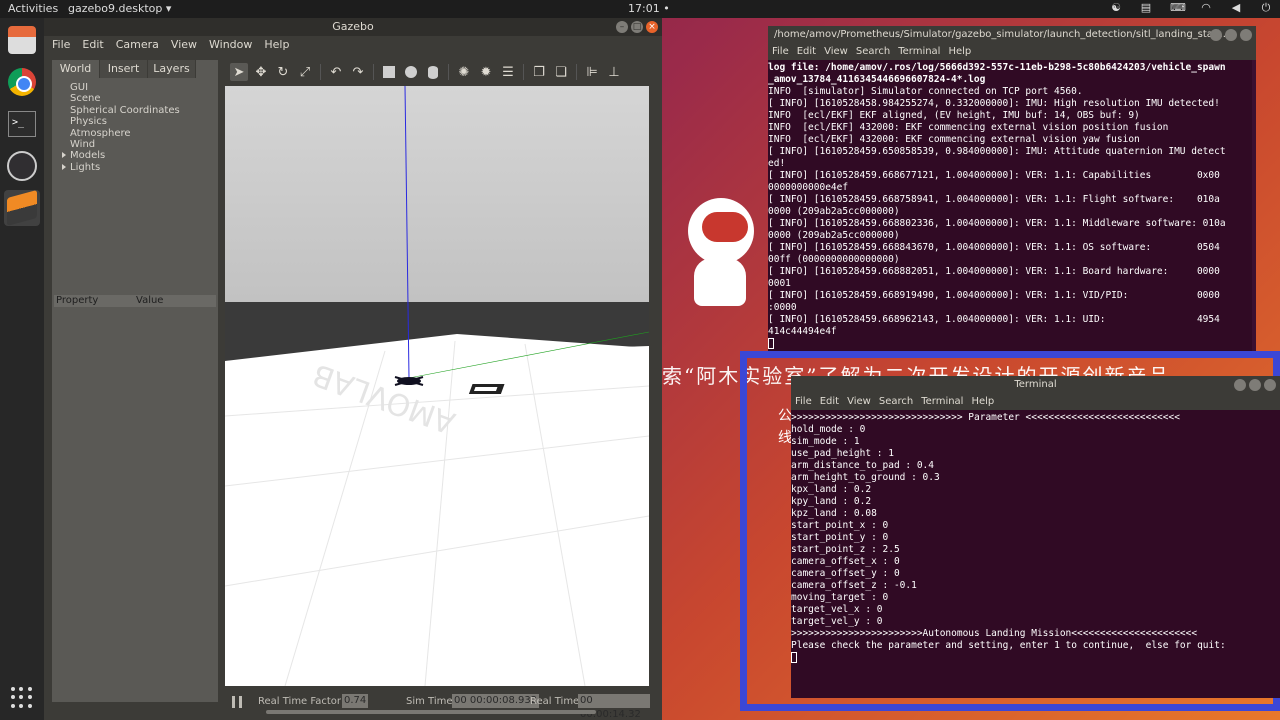 This screenshot has width=1280, height=720. I want to click on obs-launcher, so click(22, 166).